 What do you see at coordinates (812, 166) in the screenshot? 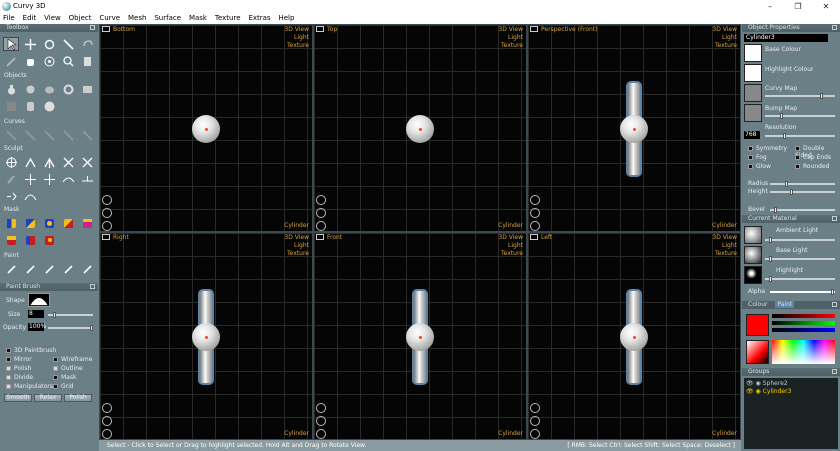
I see `rounded-option: Rounded` at bounding box center [812, 166].